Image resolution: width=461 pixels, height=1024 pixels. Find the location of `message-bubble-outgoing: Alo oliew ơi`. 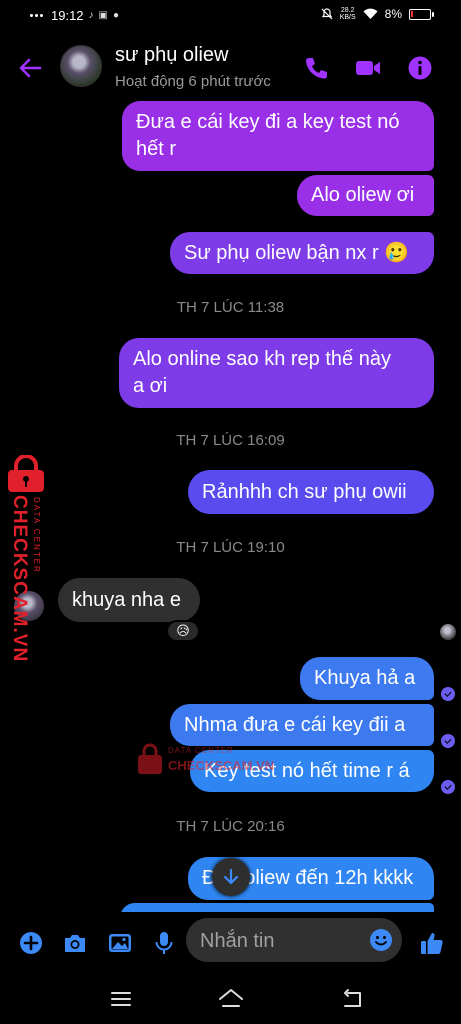

message-bubble-outgoing: Alo oliew ơi is located at coordinates (365, 195).